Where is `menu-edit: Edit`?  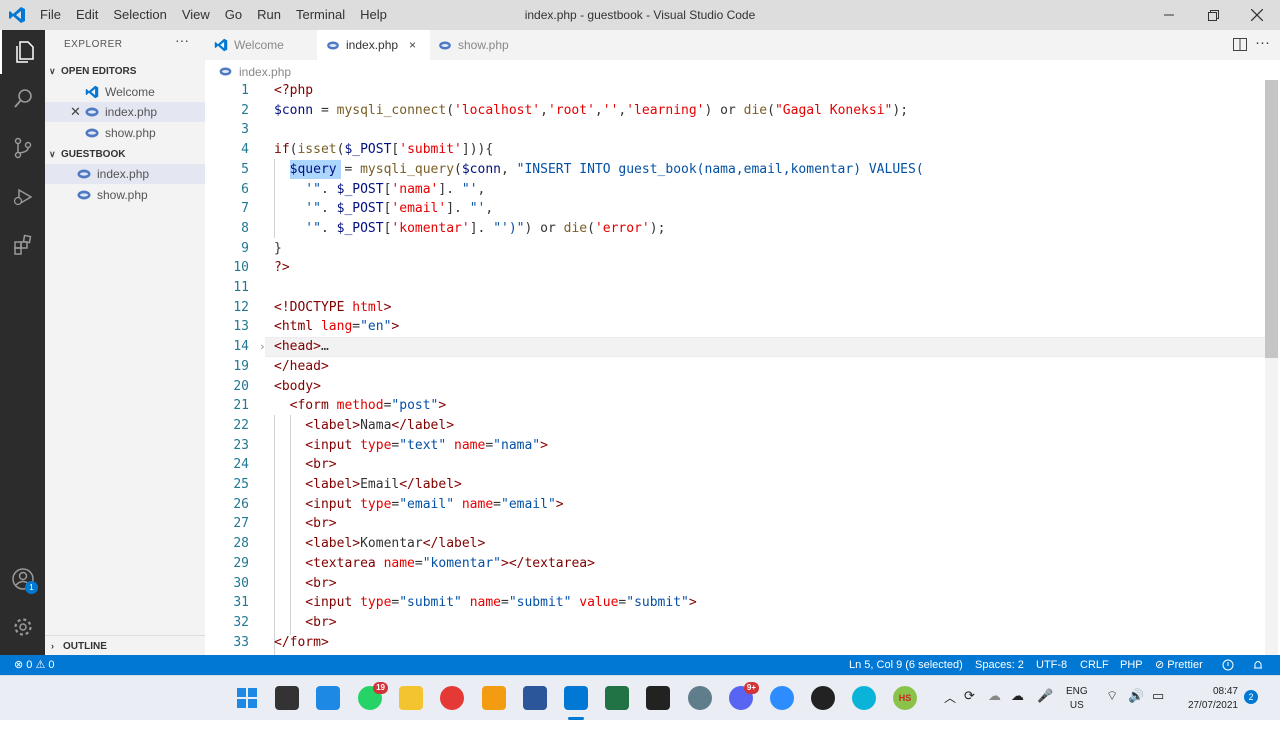 menu-edit: Edit is located at coordinates (87, 15).